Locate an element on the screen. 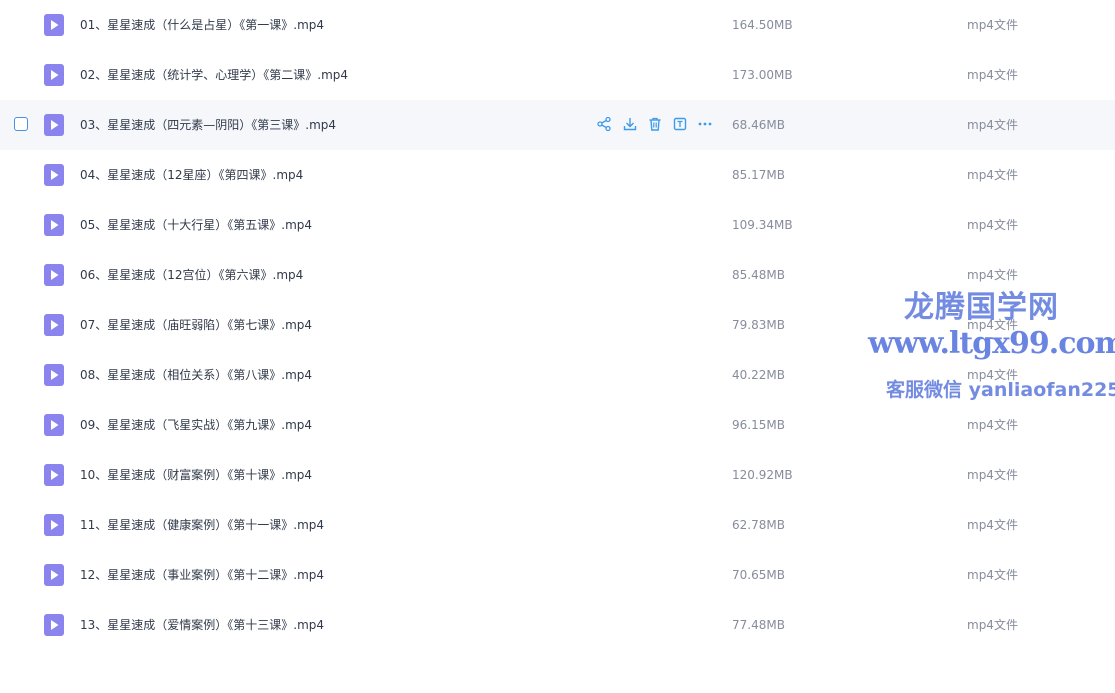 The image size is (1115, 693). file-row: 02、星星速成（统计学、心理学）《第二课》.mp4 173.00MB mp4文件 is located at coordinates (557, 75).